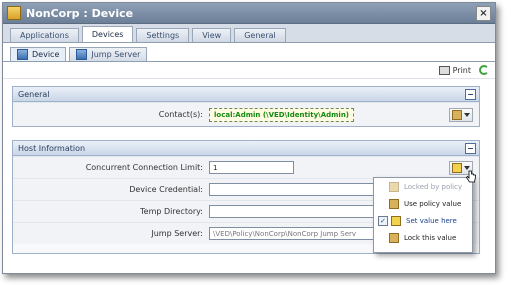 This screenshot has height=285, width=511. Describe the element at coordinates (180, 114) in the screenshot. I see `contacts-label: Contact(s):` at that location.